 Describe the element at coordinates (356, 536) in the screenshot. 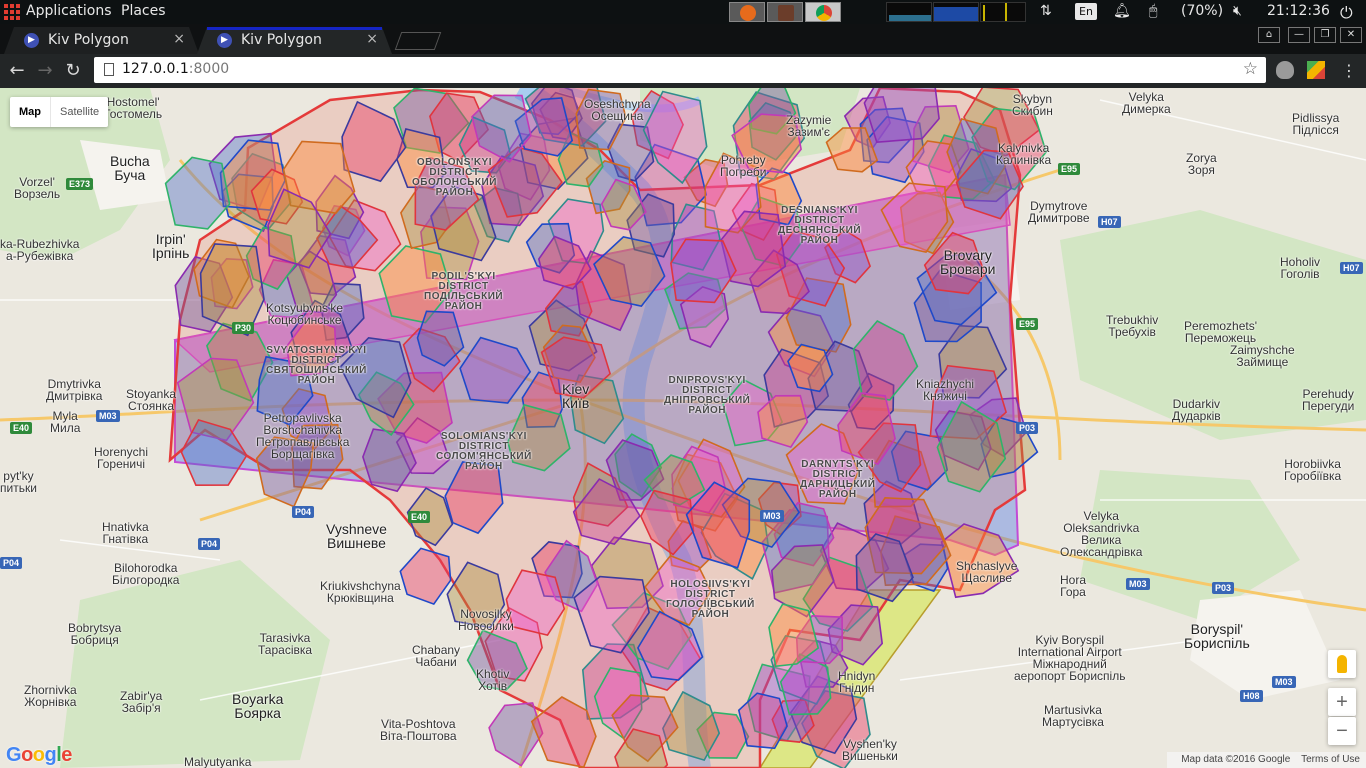

I see `place-label-vyshneve: Vyshneve Вишневе` at that location.